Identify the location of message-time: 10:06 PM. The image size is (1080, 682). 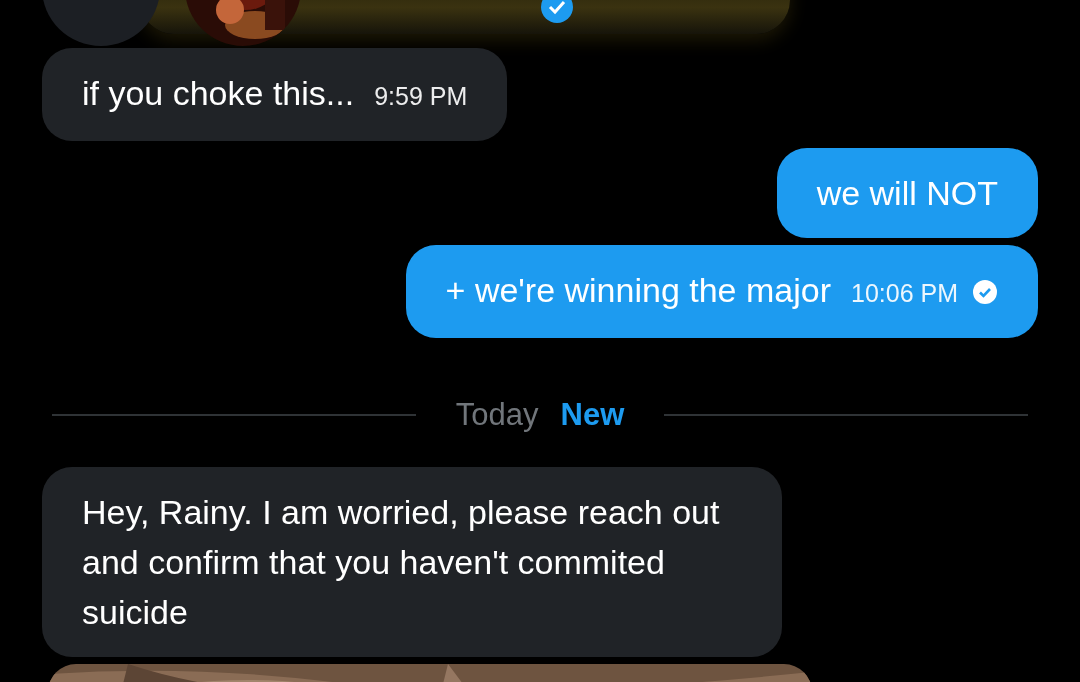
(904, 293).